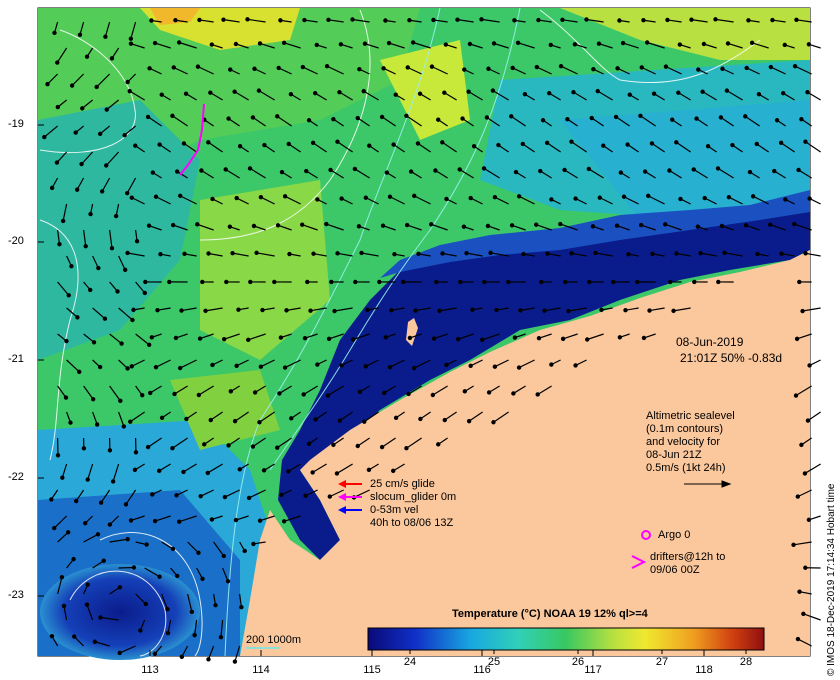 Image resolution: width=840 pixels, height=680 pixels. I want to click on lat-tick: -21, so click(16, 359).